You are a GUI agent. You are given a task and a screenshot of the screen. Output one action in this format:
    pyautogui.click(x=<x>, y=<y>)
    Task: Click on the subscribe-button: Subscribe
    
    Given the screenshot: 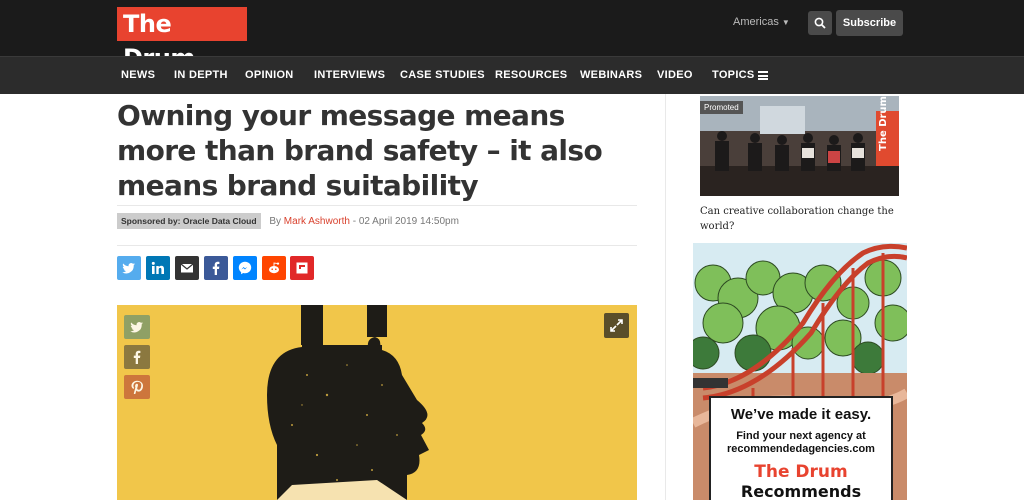 What is the action you would take?
    pyautogui.click(x=869, y=23)
    